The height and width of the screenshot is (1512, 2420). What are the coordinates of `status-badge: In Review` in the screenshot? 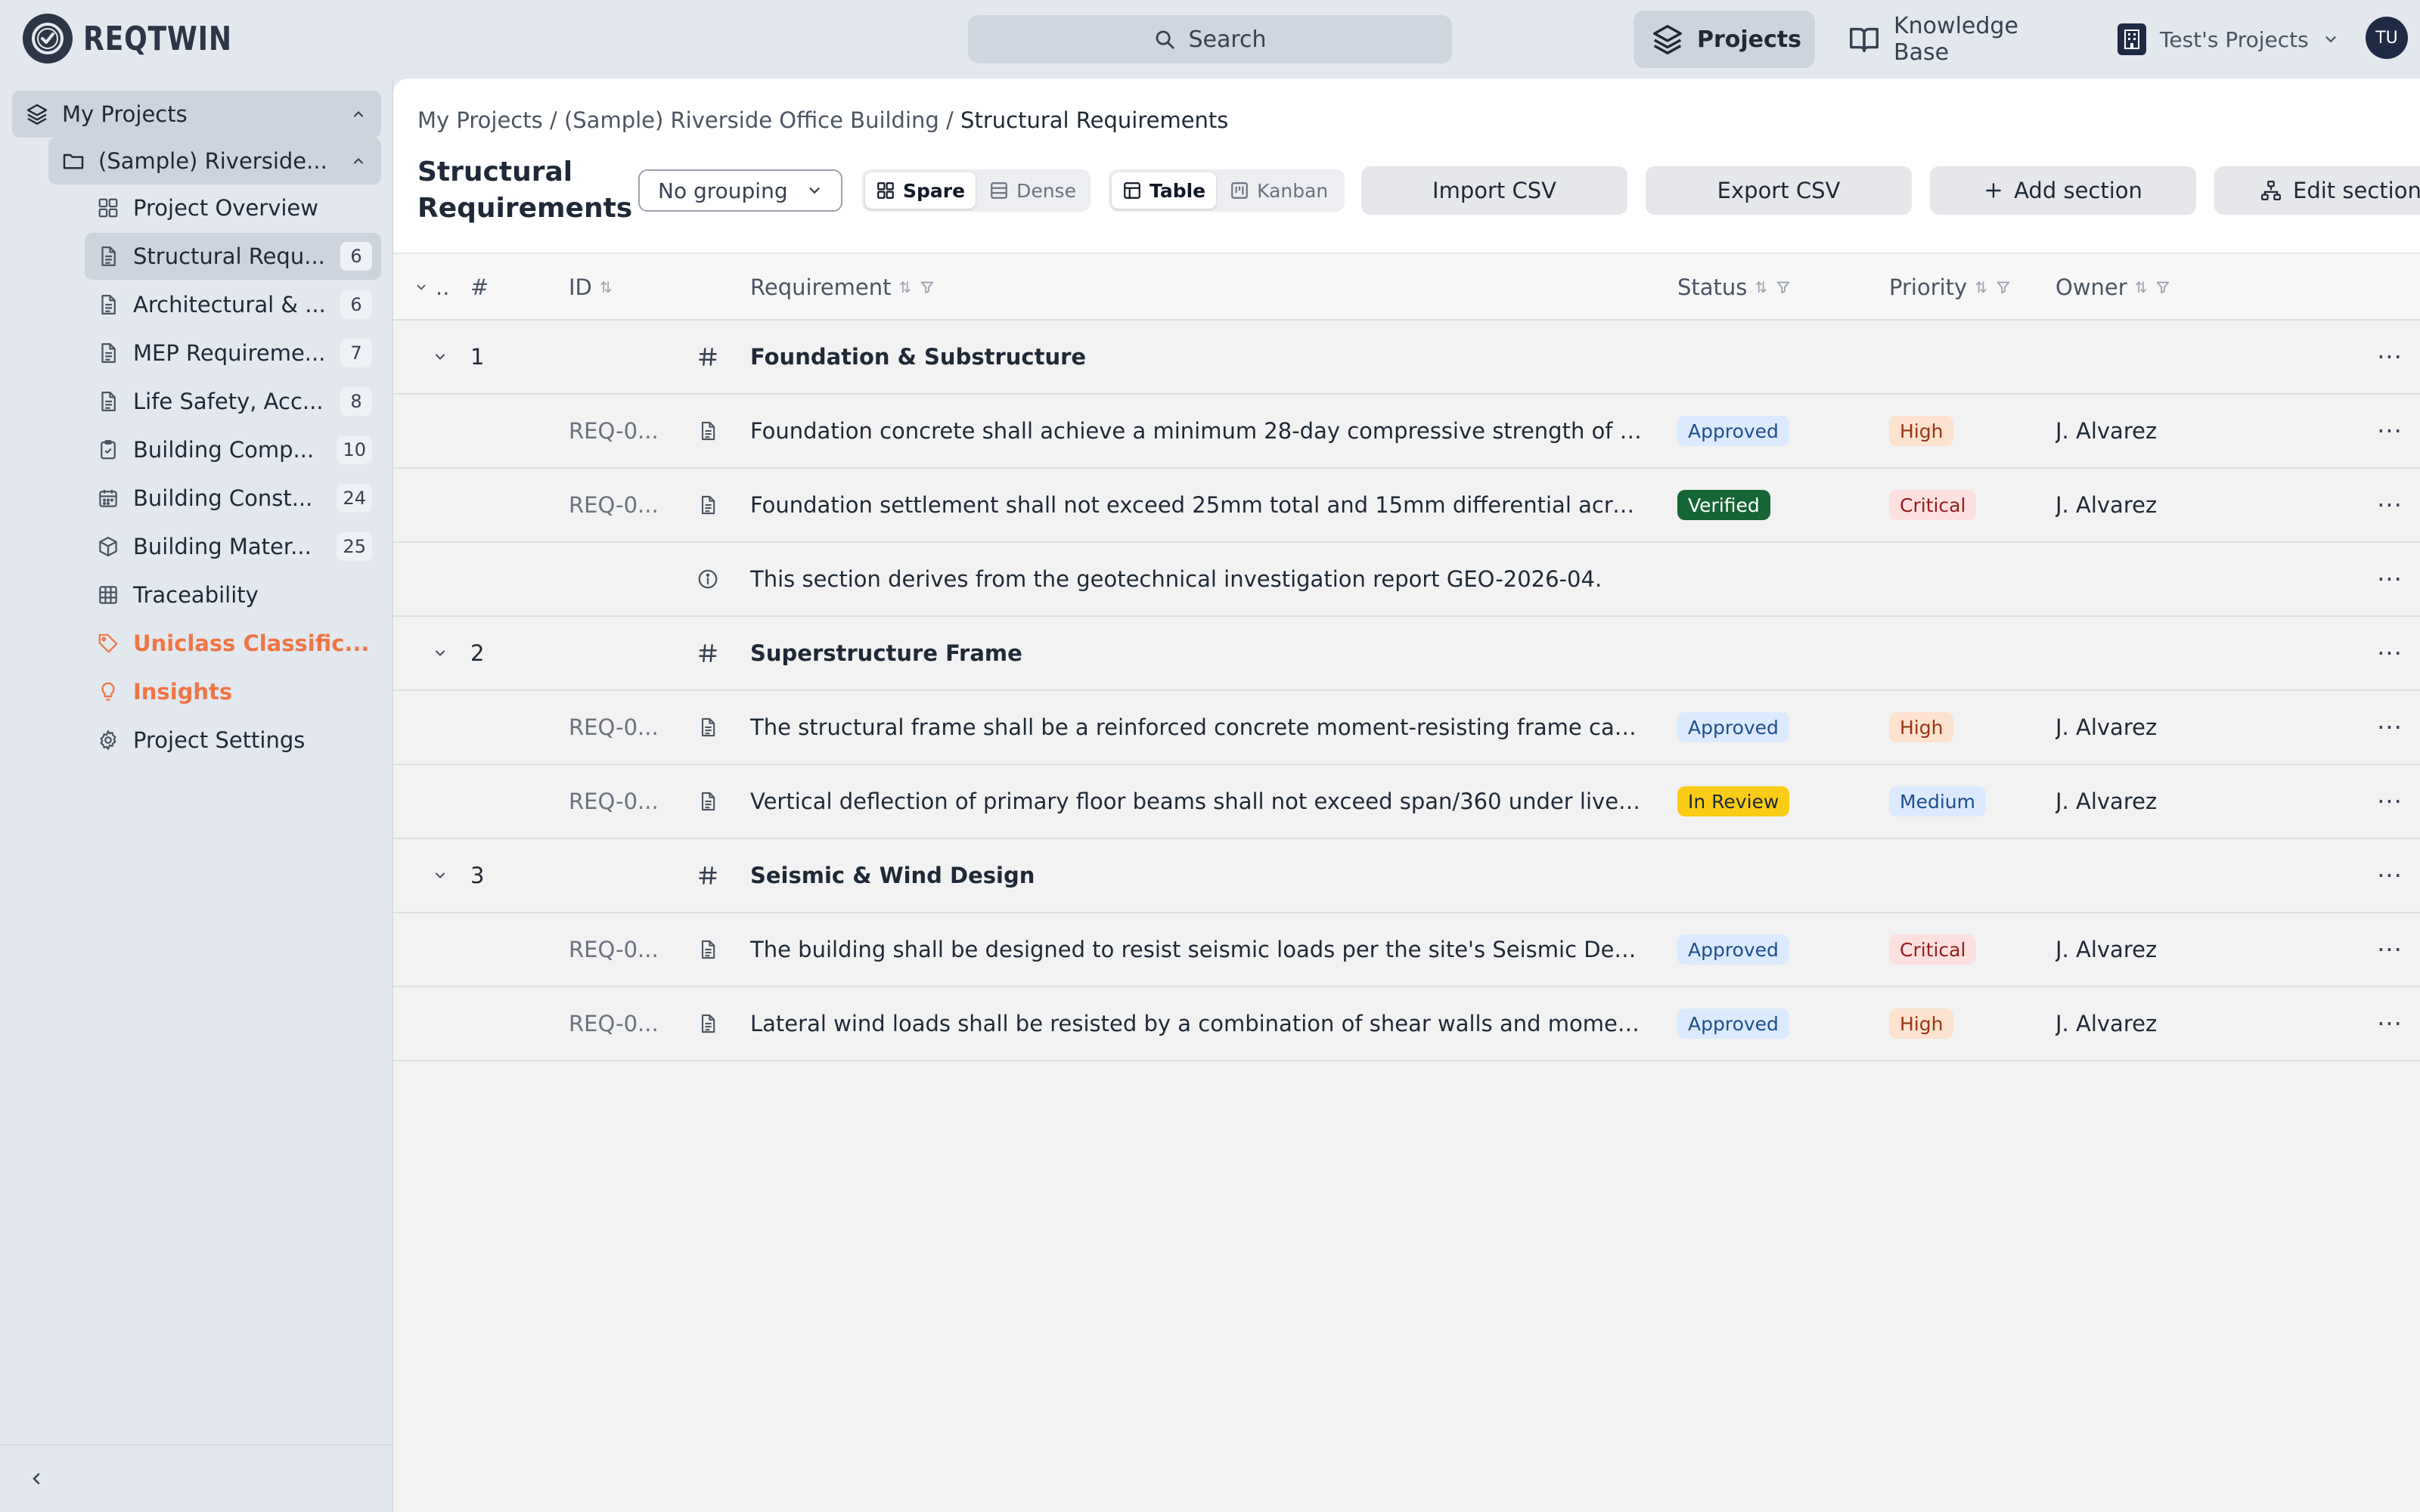 It's located at (1733, 801).